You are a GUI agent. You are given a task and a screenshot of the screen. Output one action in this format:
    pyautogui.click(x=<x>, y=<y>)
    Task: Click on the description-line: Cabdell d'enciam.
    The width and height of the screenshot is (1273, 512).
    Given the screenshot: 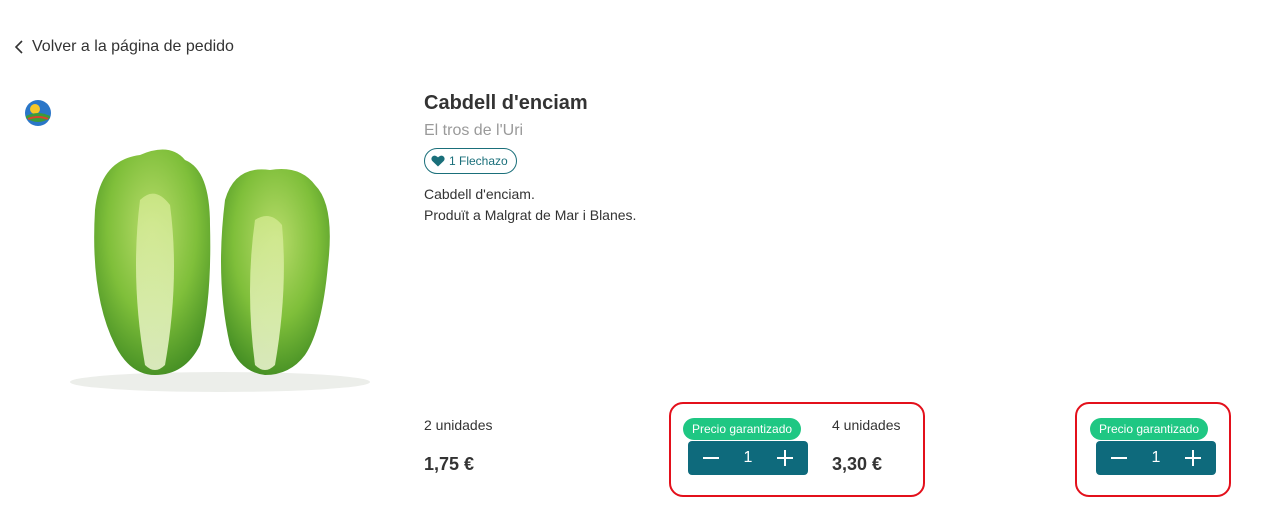 What is the action you would take?
    pyautogui.click(x=479, y=194)
    